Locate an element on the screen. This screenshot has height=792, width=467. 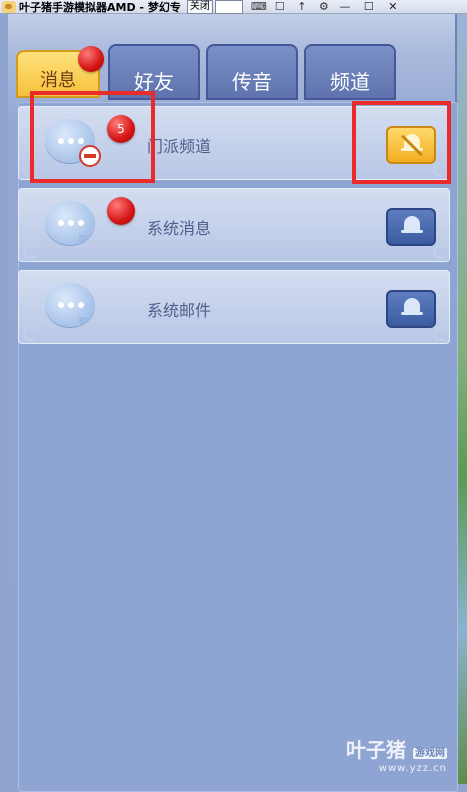
window-titlebar: 叶子猪手游模拟器AMD - 梦幻专 关闭 ⌨ ☐ ↑ ⚙ — ☐ ✕ is located at coordinates (233, 7).